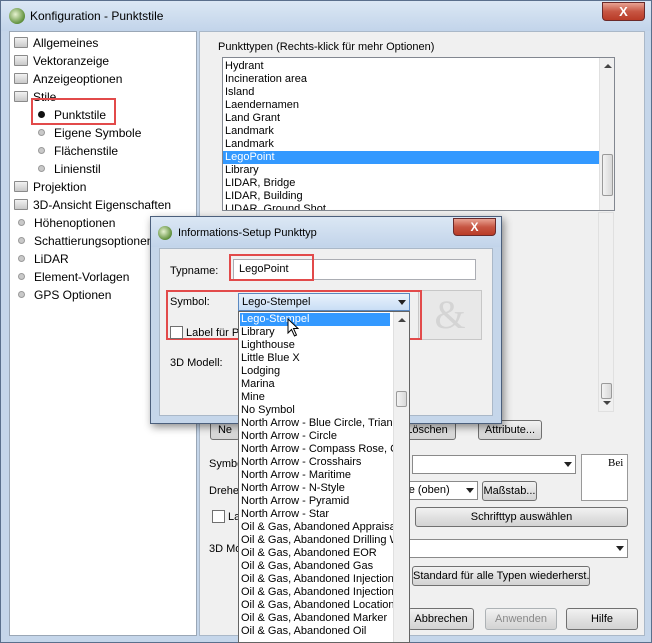 Image resolution: width=652 pixels, height=643 pixels. What do you see at coordinates (320, 592) in the screenshot?
I see `dropdown-option: Oil & Gas, Abandoned Injection I` at bounding box center [320, 592].